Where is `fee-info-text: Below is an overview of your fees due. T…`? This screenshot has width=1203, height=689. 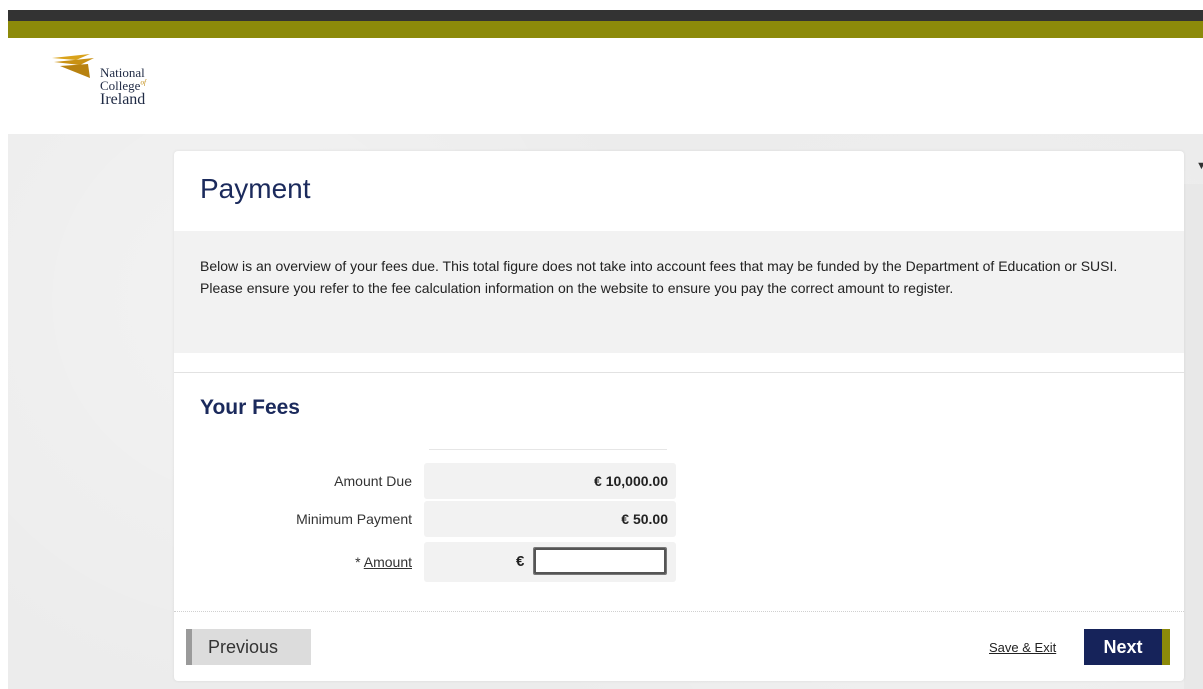 fee-info-text: Below is an overview of your fees due. T… is located at coordinates (659, 277).